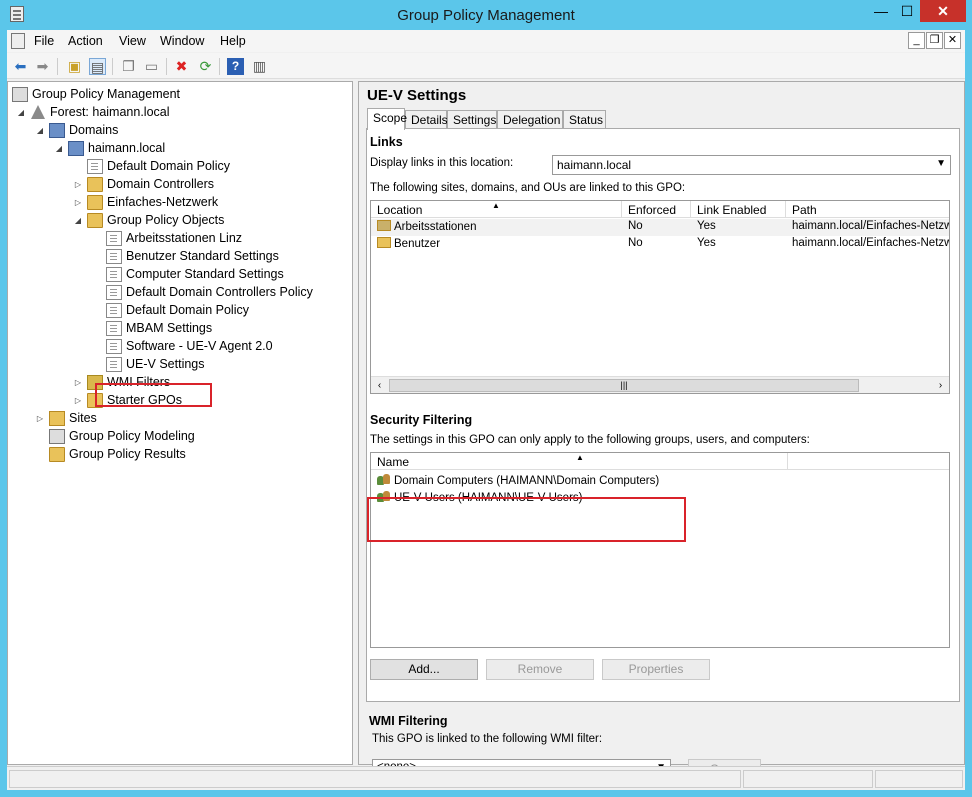 The image size is (972, 797). Describe the element at coordinates (188, 274) in the screenshot. I see `tree-item: Computer Standard Settings` at that location.